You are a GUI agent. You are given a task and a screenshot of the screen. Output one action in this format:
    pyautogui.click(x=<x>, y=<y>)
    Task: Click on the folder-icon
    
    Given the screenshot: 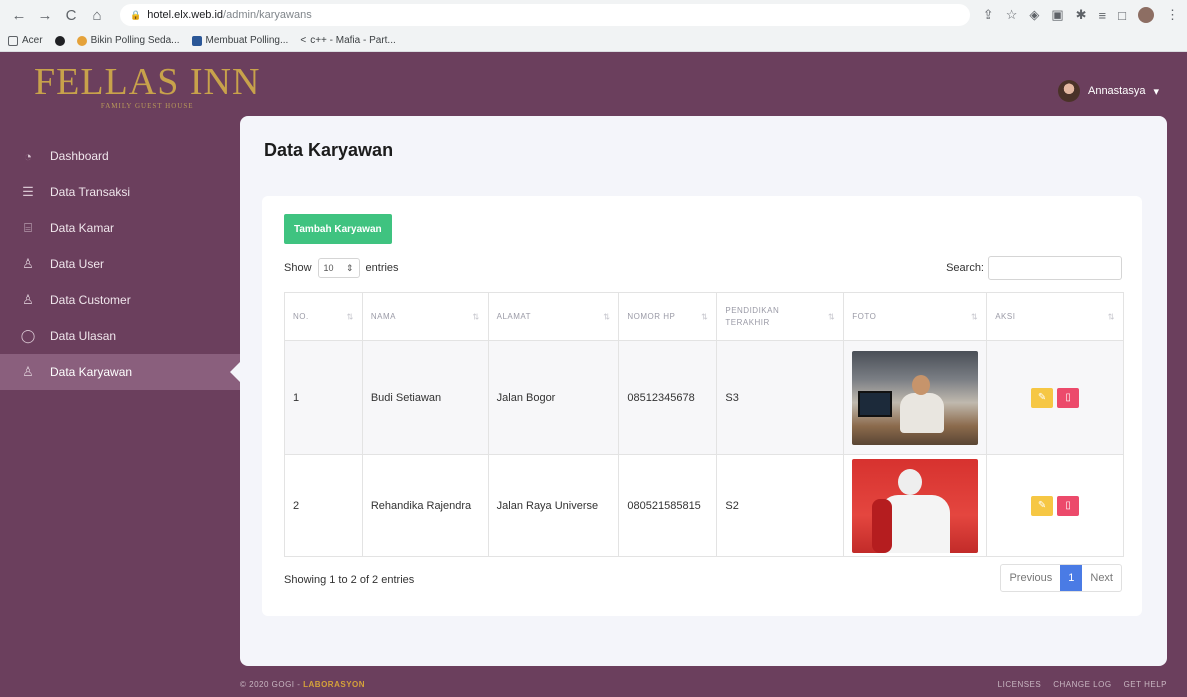 What is the action you would take?
    pyautogui.click(x=13, y=40)
    